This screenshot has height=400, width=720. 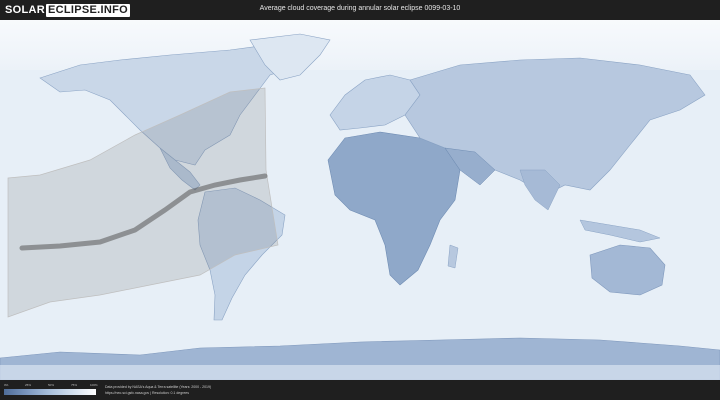 I want to click on southern-ice-band, so click(x=360, y=372).